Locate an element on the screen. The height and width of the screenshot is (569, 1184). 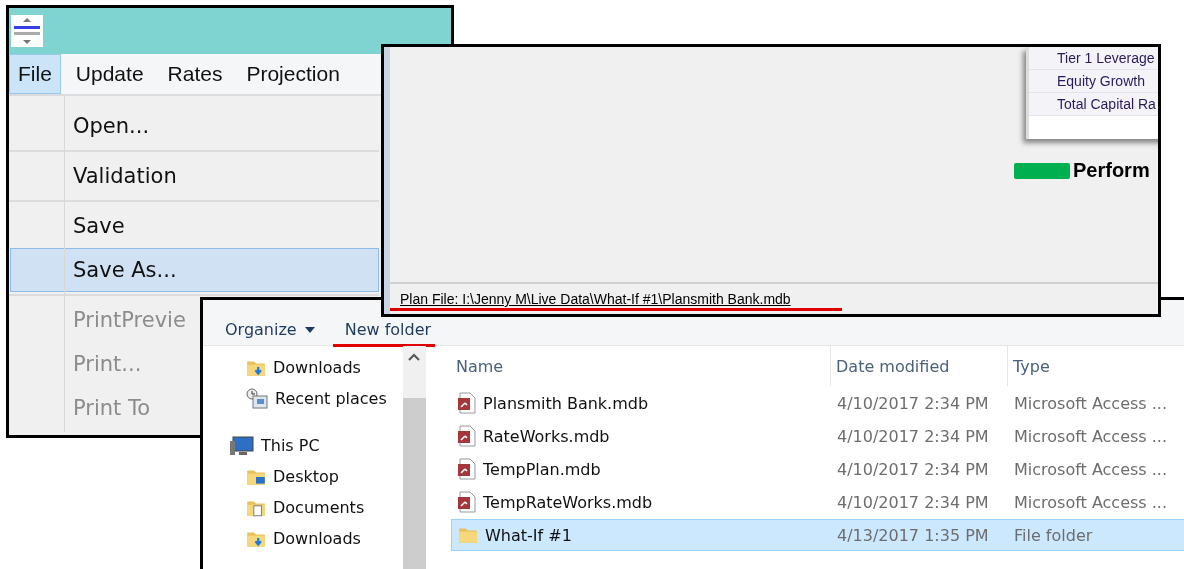
file-name: What-If #1 is located at coordinates (528, 535).